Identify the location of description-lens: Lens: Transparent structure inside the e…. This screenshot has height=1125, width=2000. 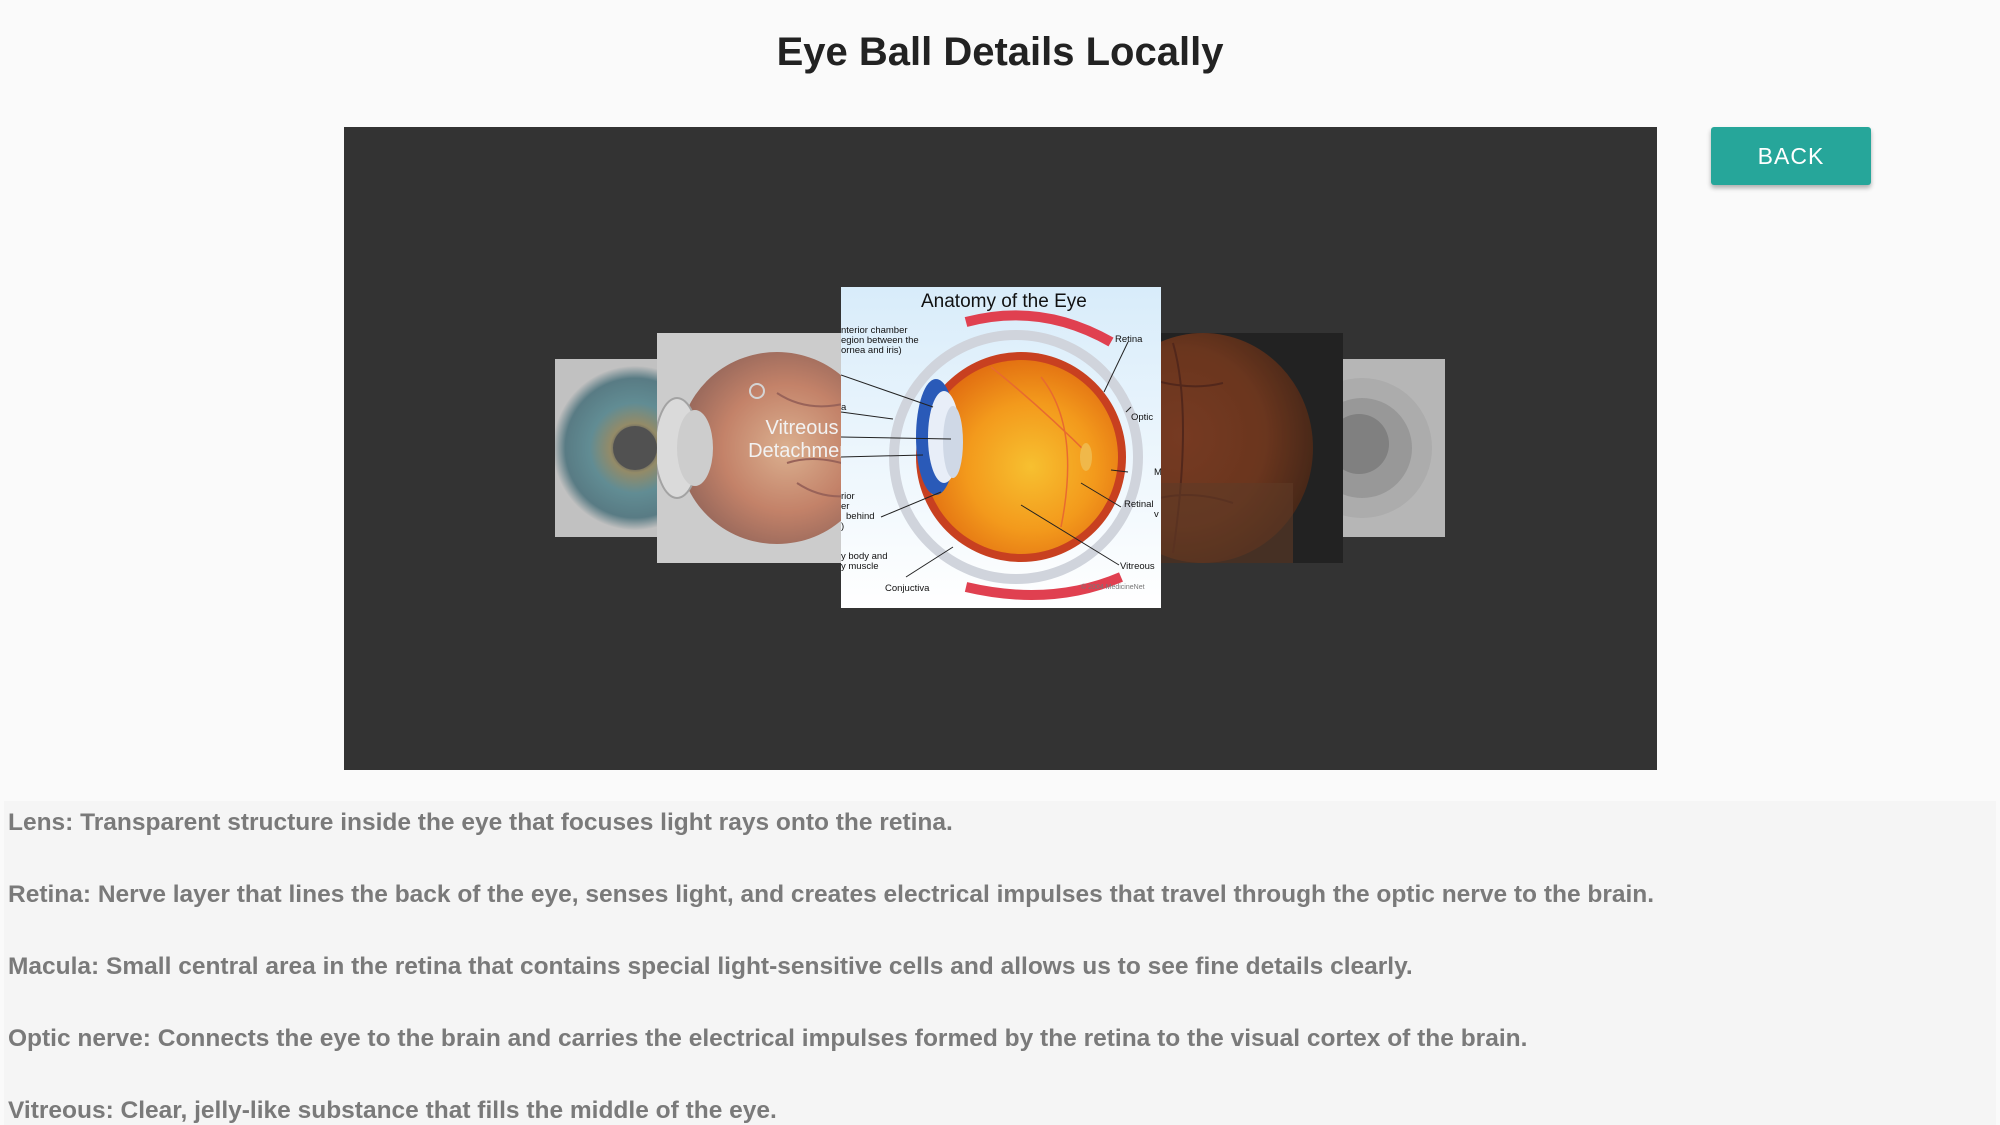
(480, 822).